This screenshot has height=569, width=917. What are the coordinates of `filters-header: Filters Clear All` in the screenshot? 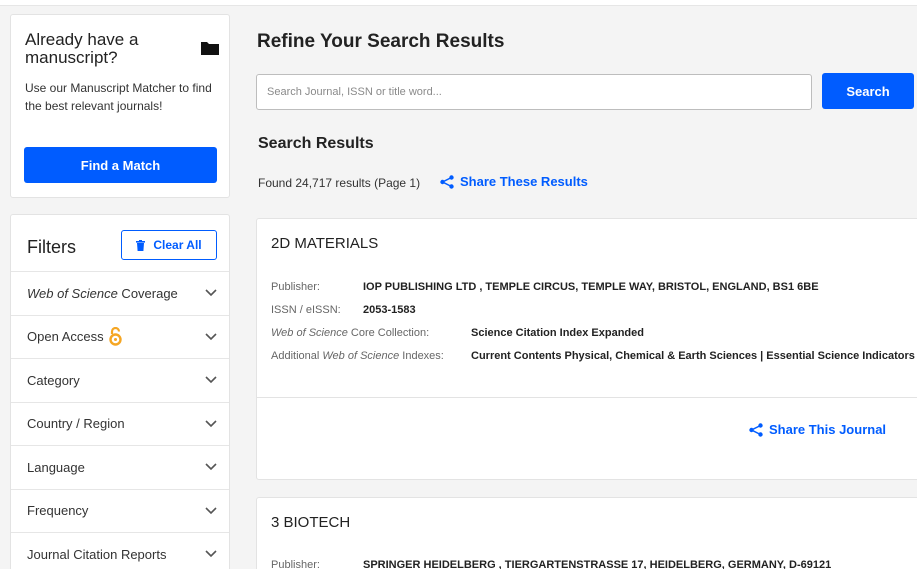 It's located at (120, 243).